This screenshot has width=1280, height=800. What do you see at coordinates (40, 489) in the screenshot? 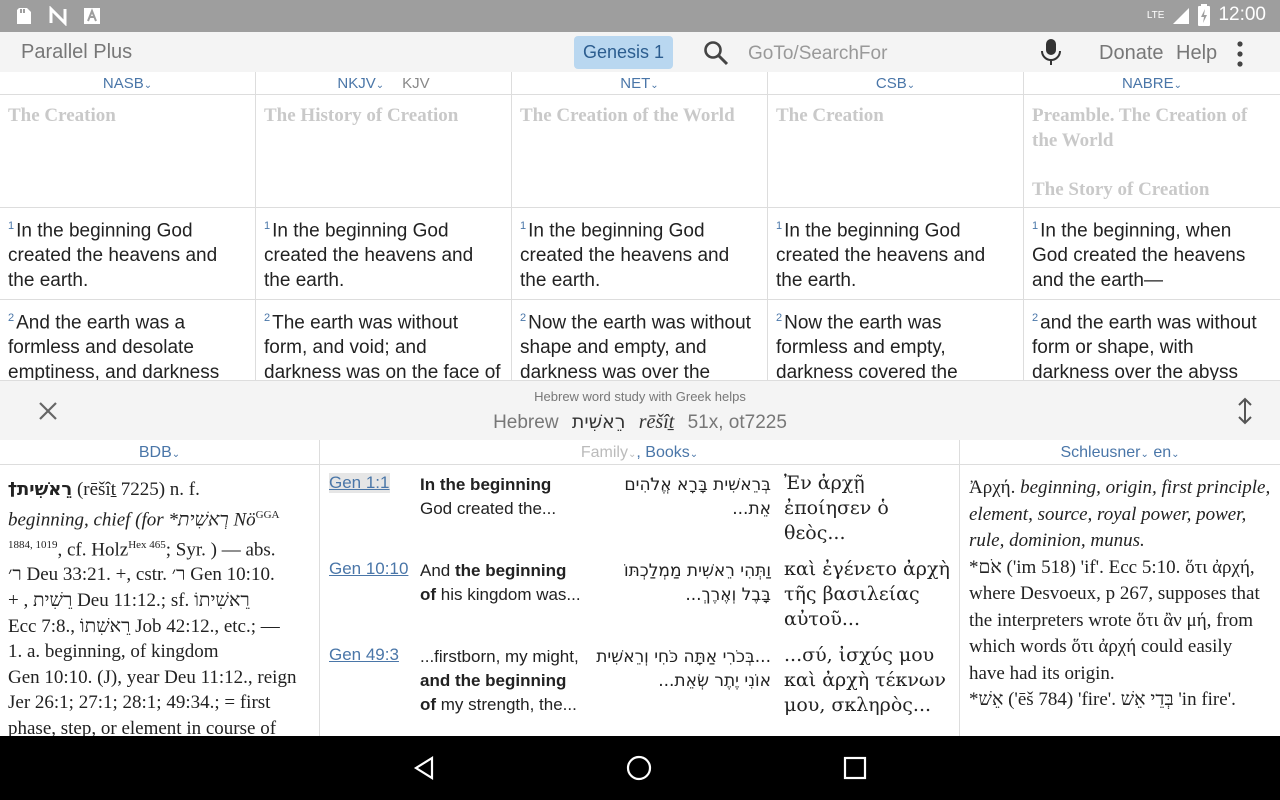
I see `bdb-headword: †רֵאשִׁית` at bounding box center [40, 489].